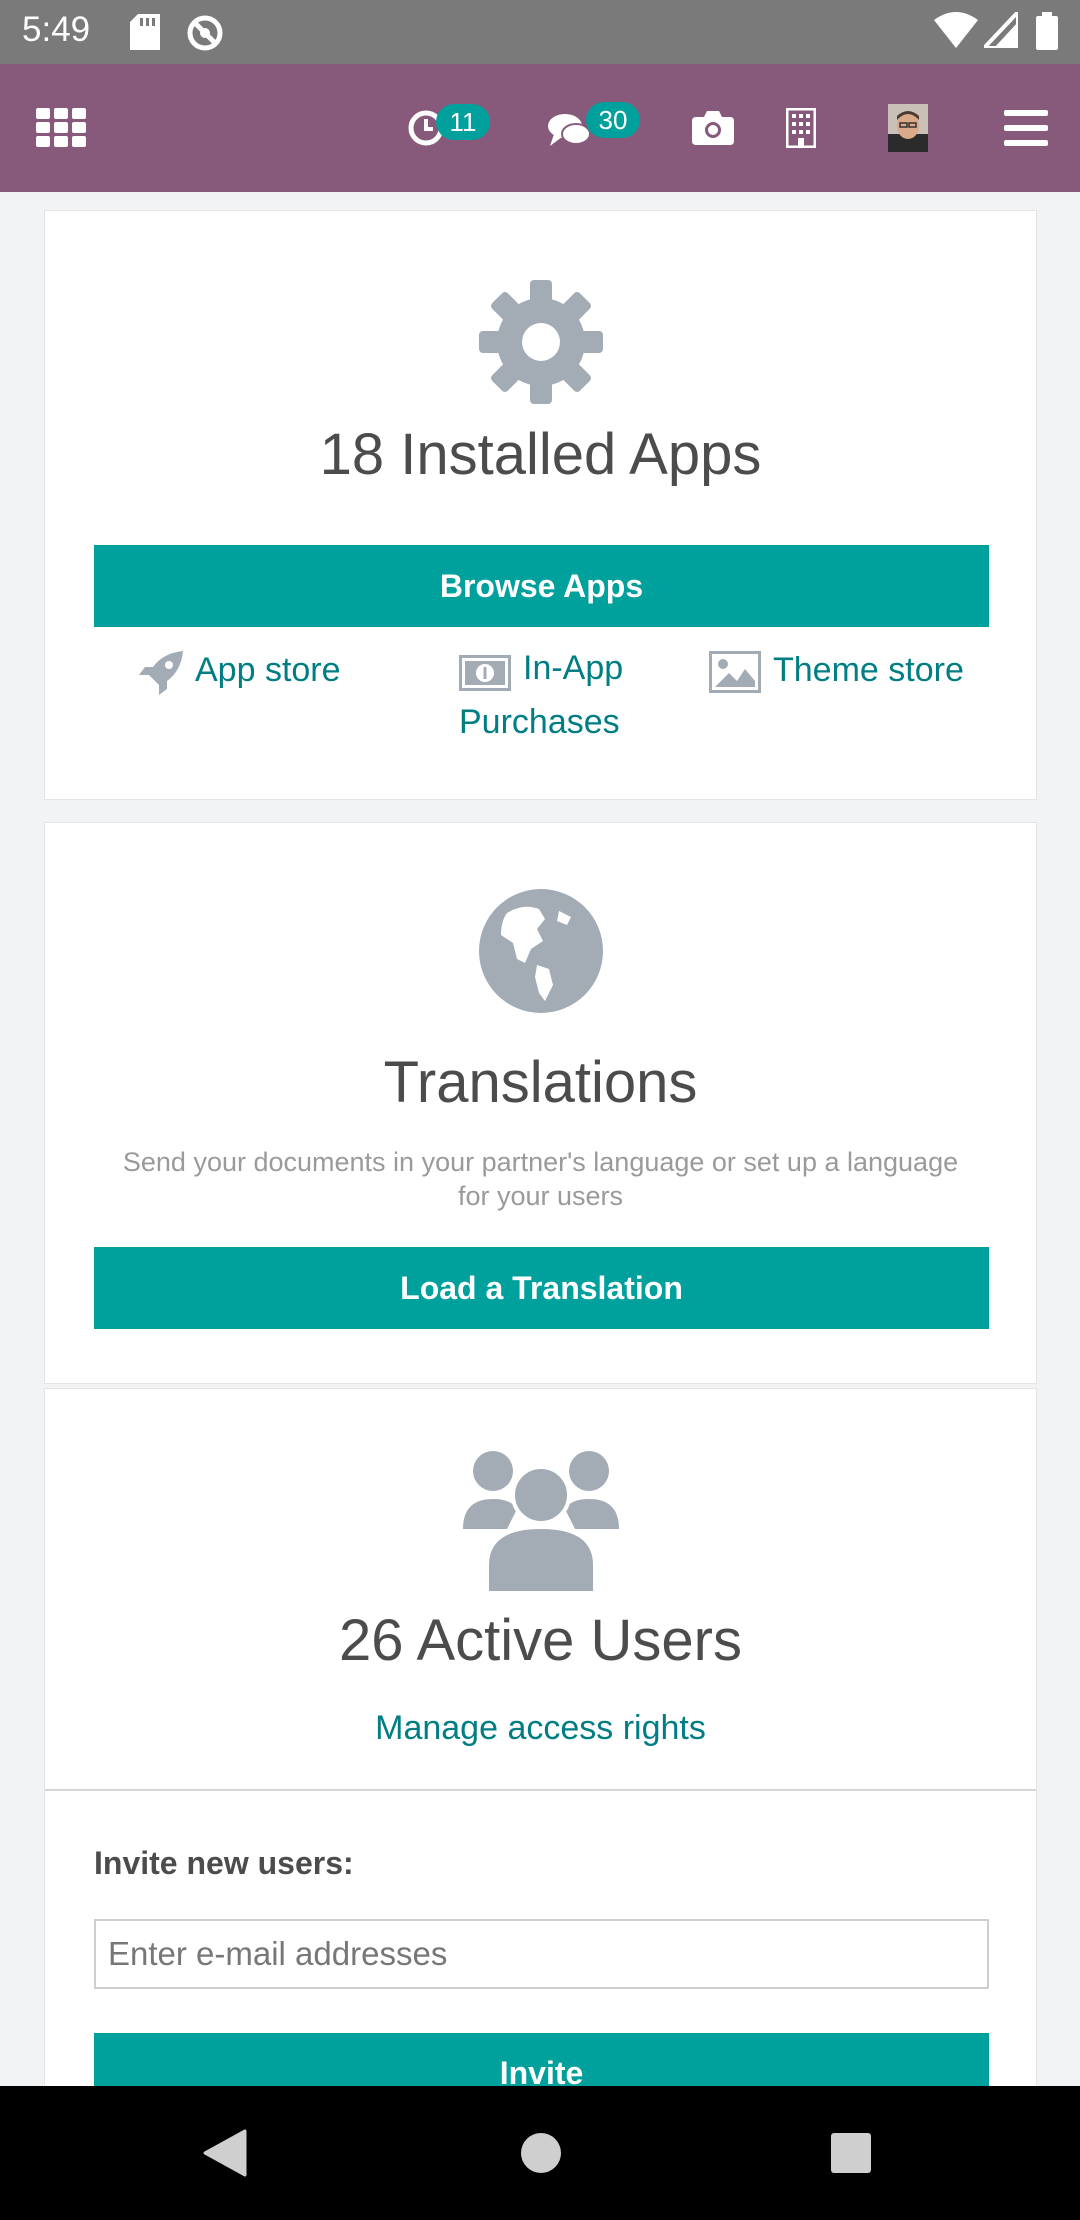 The width and height of the screenshot is (1080, 2220). I want to click on activity-button: 11, so click(454, 128).